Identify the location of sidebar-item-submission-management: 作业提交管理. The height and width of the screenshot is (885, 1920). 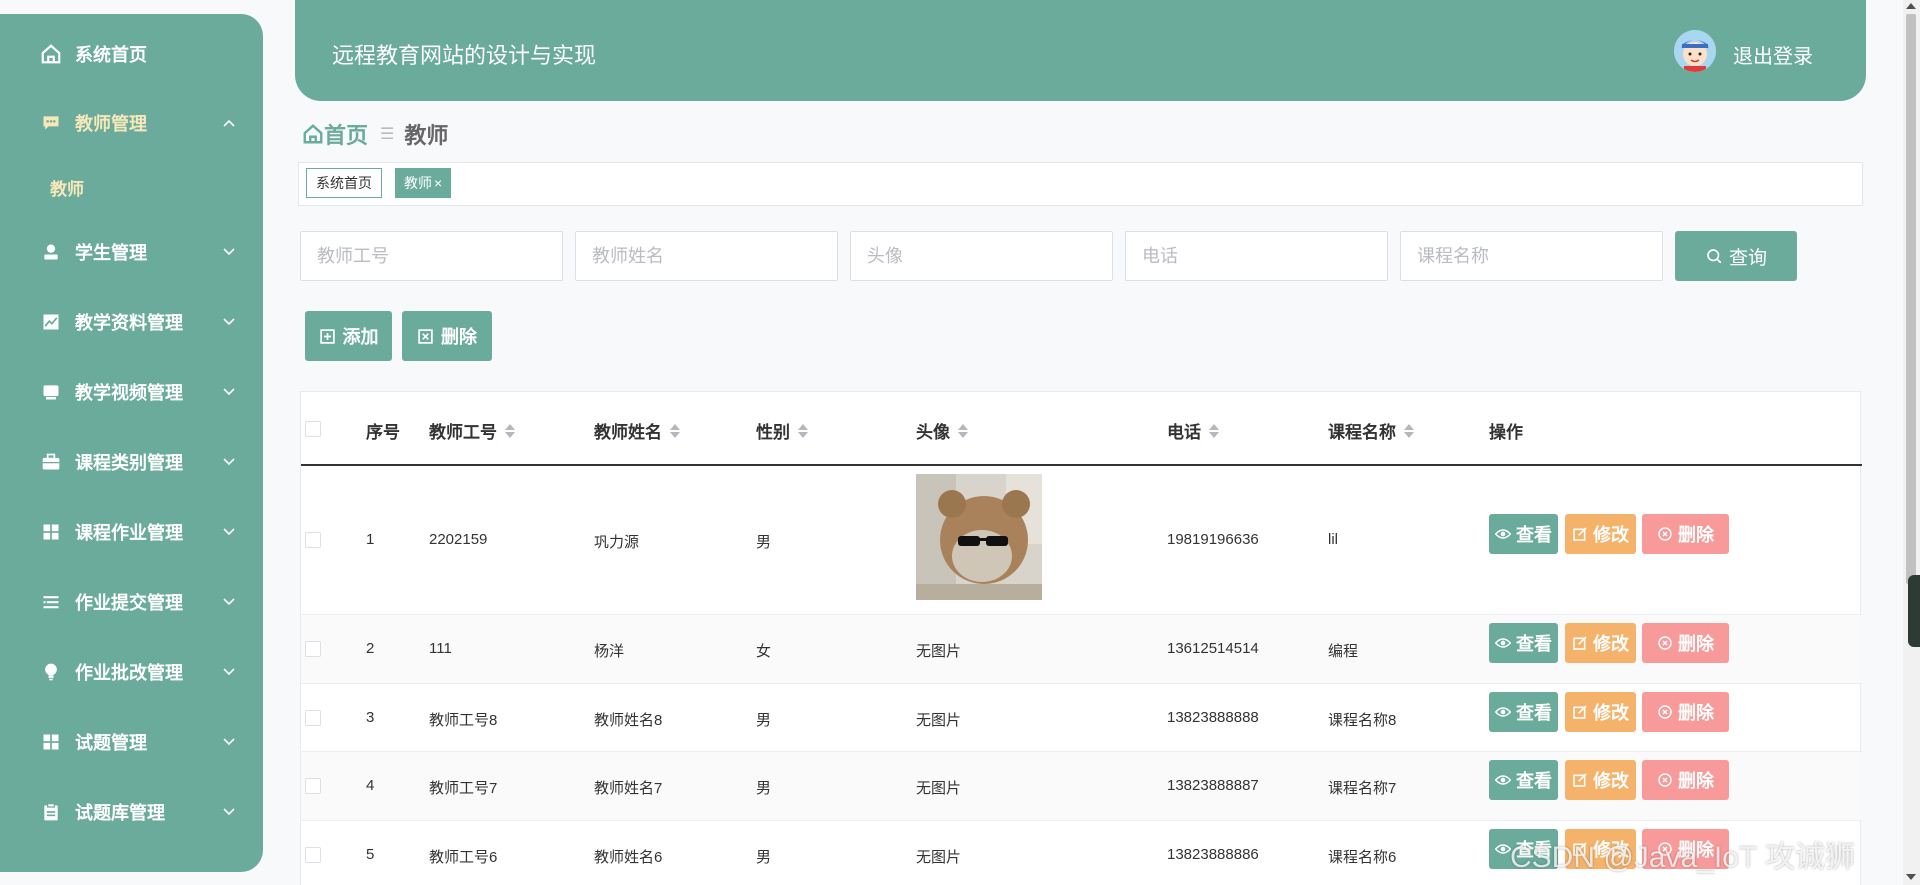
(131, 602).